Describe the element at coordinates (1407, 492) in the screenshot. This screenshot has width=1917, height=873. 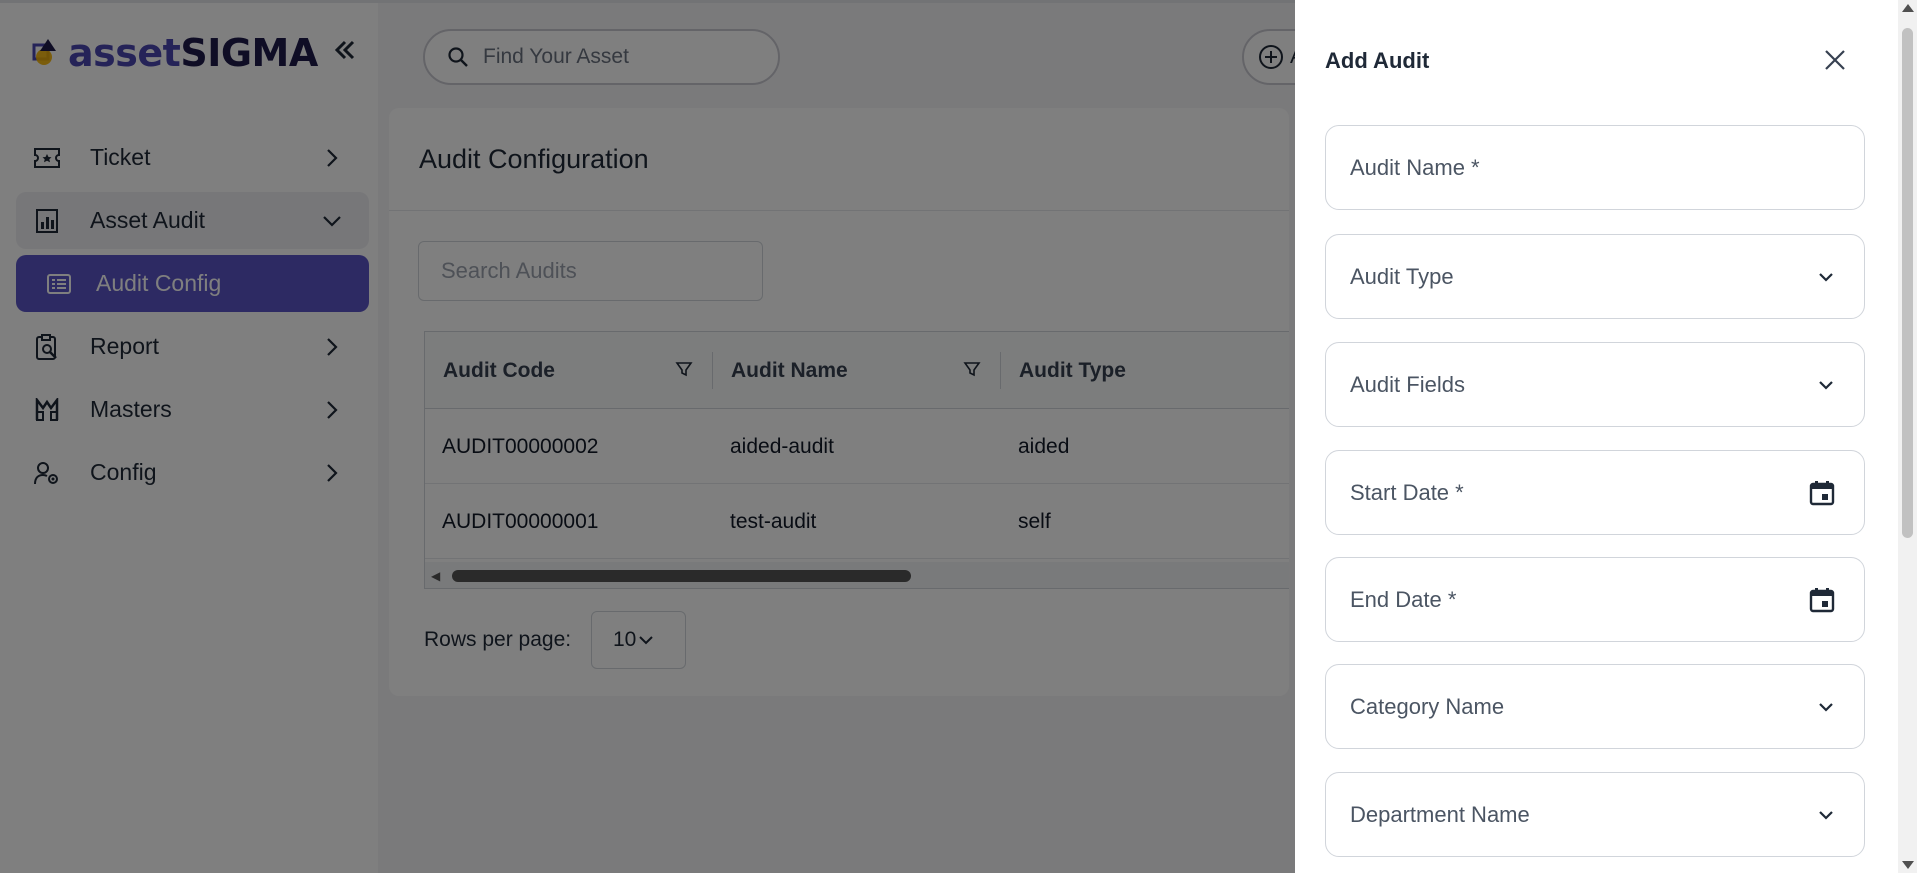
I see `start-date-label: Start Date *` at that location.